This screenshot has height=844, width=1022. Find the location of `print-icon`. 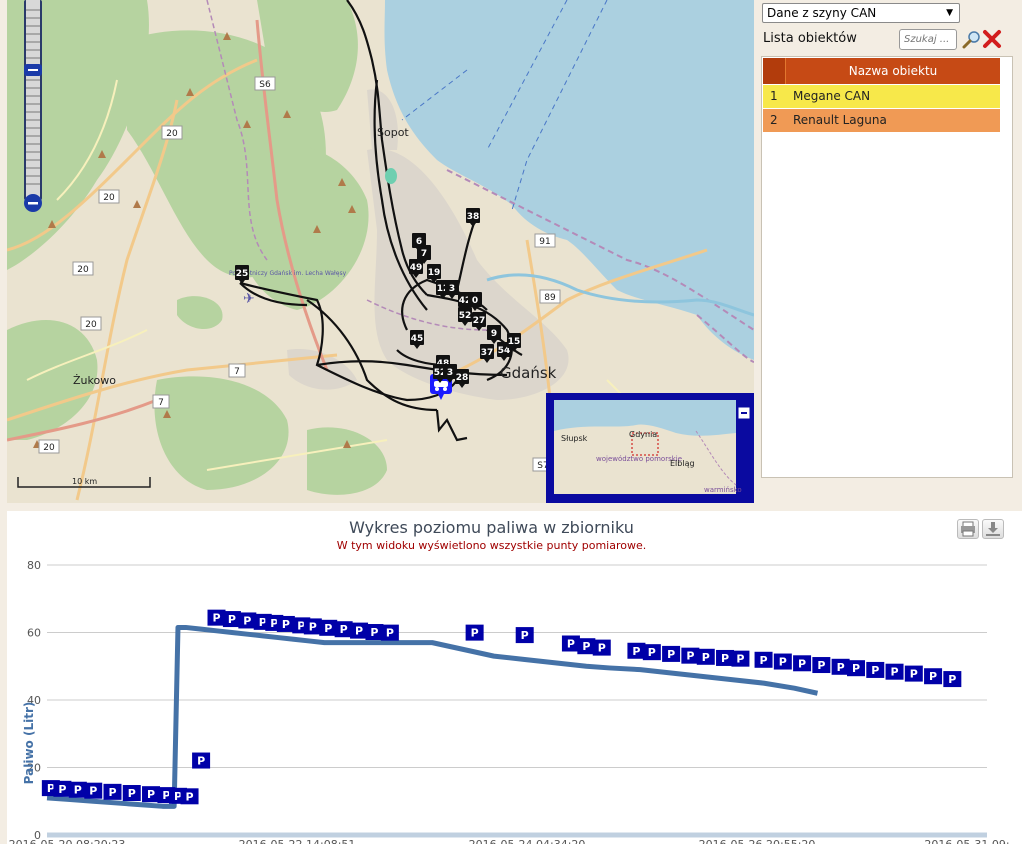

print-icon is located at coordinates (968, 529).